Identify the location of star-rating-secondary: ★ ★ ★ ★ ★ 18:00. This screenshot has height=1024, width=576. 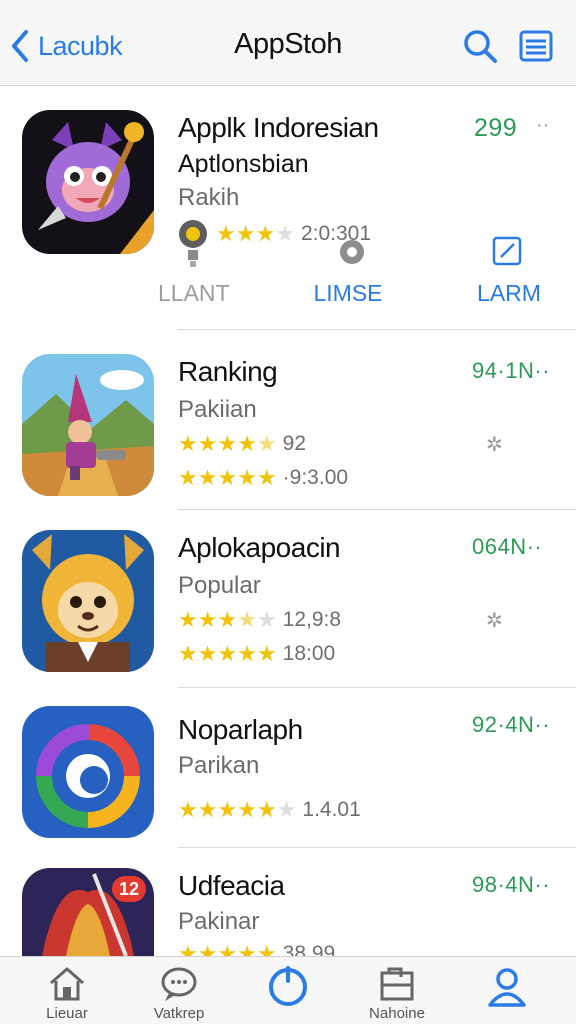
(256, 654).